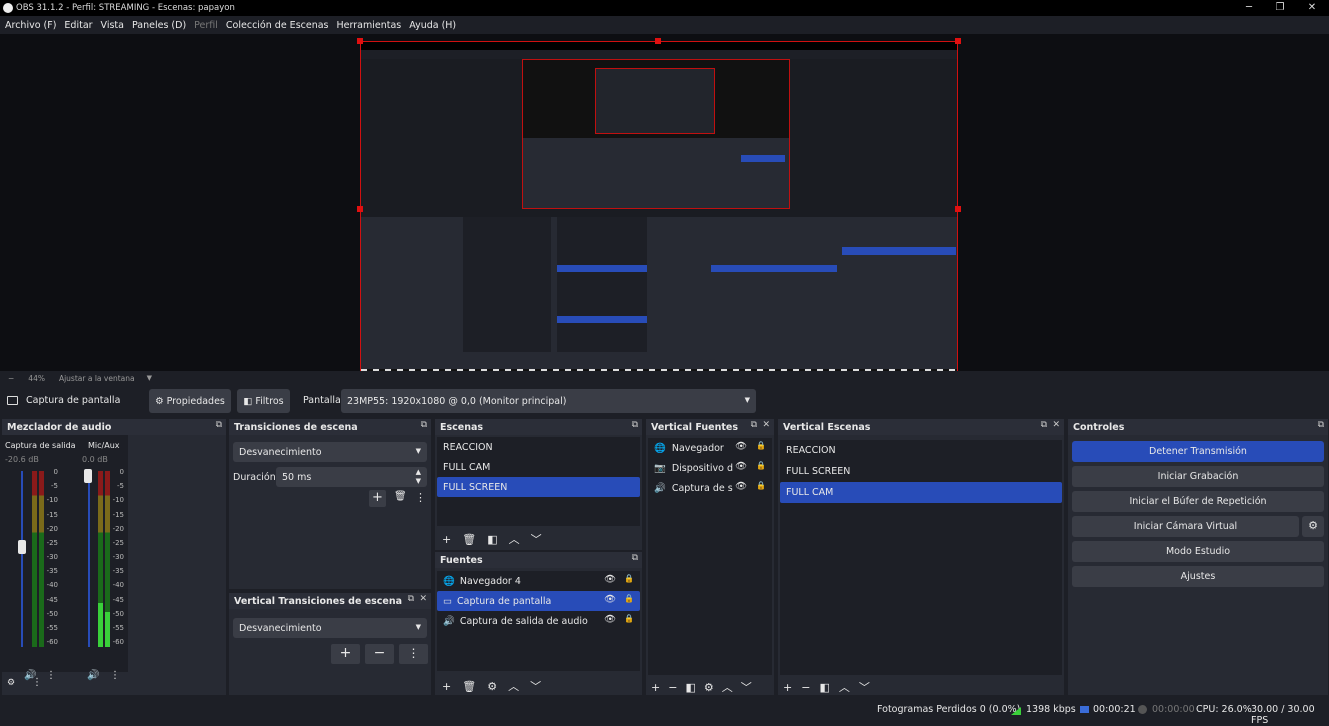 The image size is (1329, 726). What do you see at coordinates (360, 209) in the screenshot?
I see `resize-handle-left` at bounding box center [360, 209].